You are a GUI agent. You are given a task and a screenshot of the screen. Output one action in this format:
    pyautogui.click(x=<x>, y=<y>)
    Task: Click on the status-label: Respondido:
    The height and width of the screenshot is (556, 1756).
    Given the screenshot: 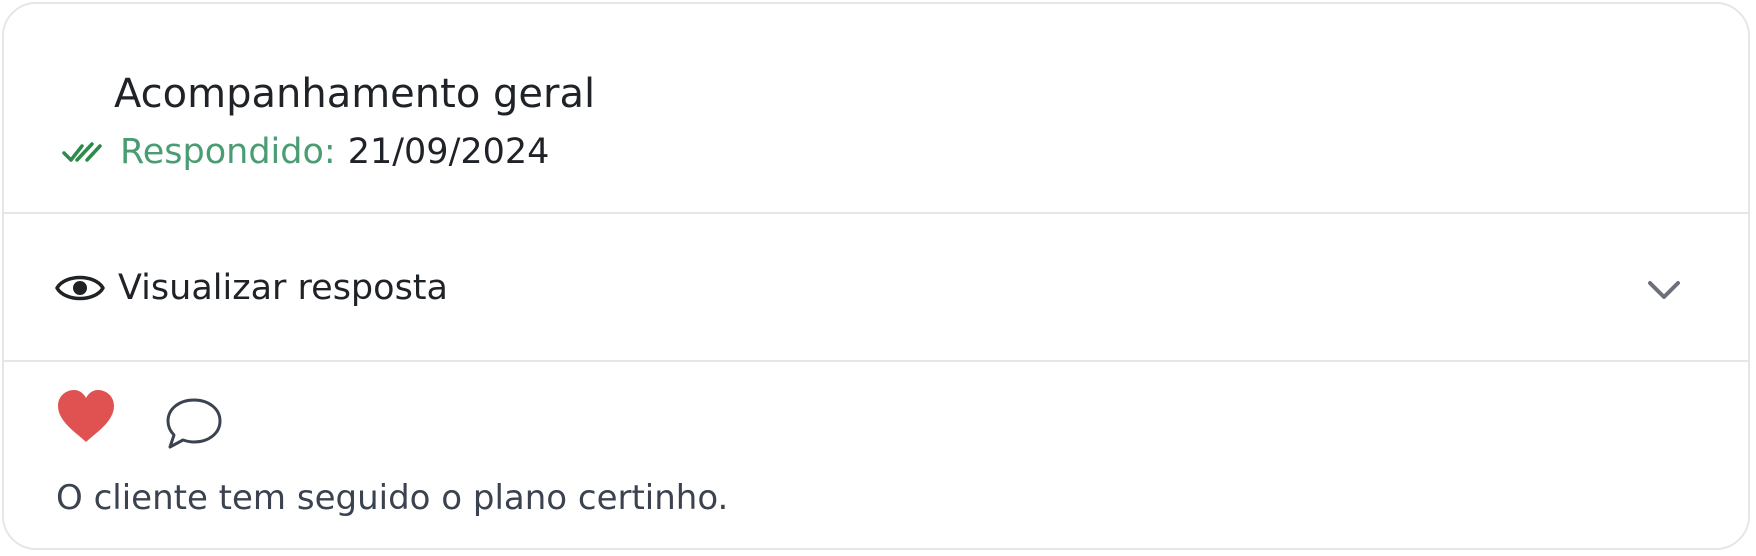 What is the action you would take?
    pyautogui.click(x=228, y=152)
    